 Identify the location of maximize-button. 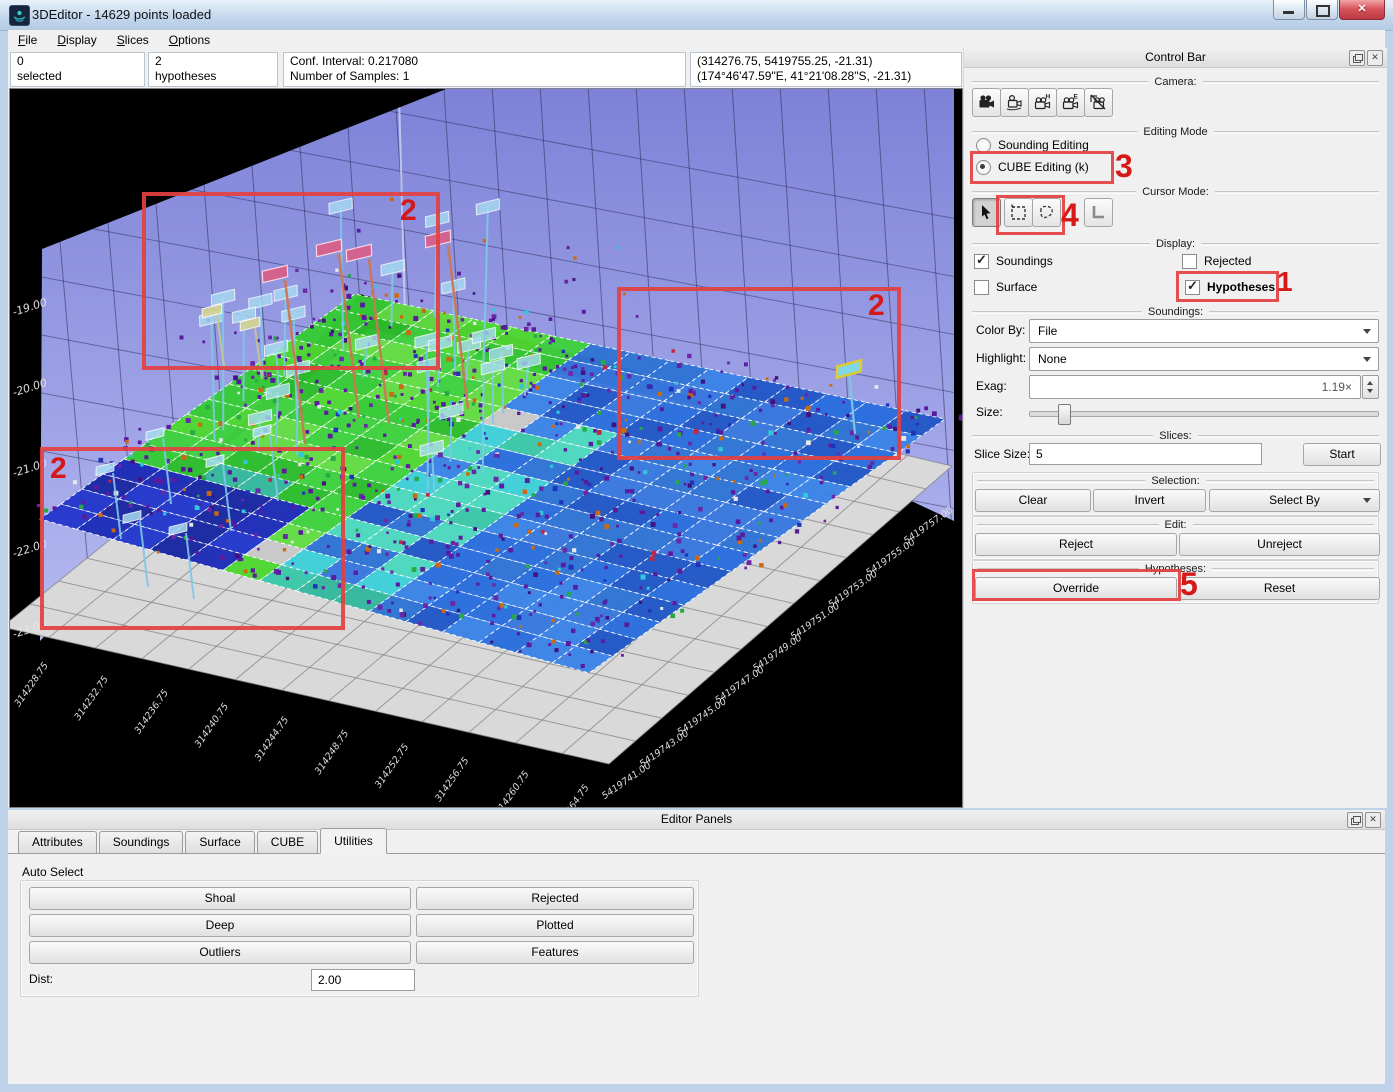
(1322, 10).